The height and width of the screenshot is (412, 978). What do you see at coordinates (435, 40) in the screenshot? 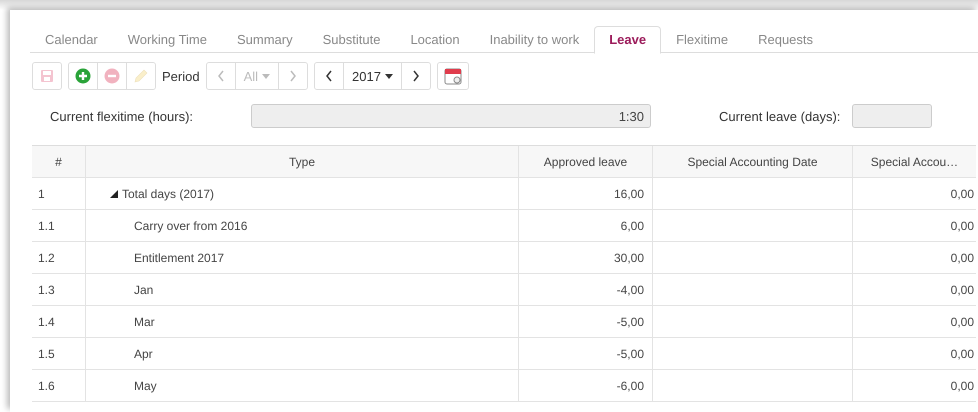
I see `tab: Location` at bounding box center [435, 40].